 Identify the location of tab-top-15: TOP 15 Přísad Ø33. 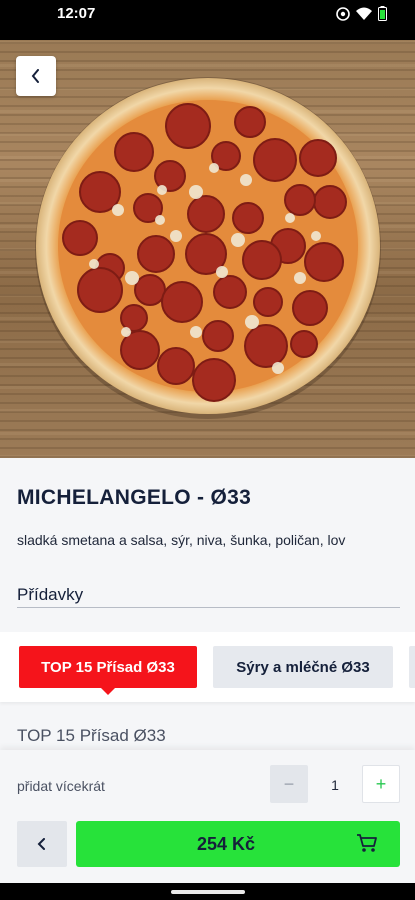
(108, 670).